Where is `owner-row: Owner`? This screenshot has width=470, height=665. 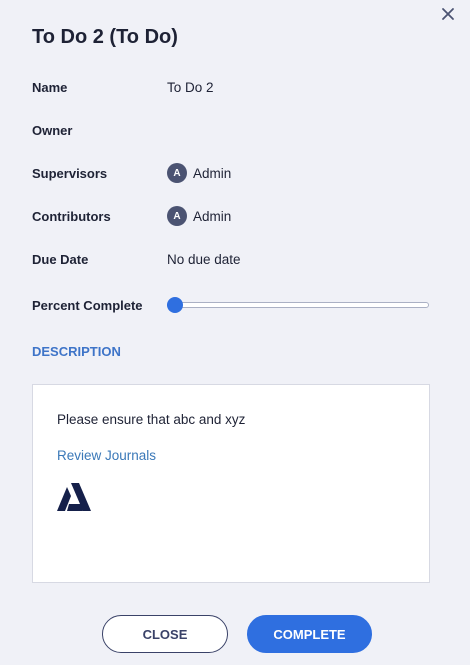
owner-row: Owner is located at coordinates (235, 130).